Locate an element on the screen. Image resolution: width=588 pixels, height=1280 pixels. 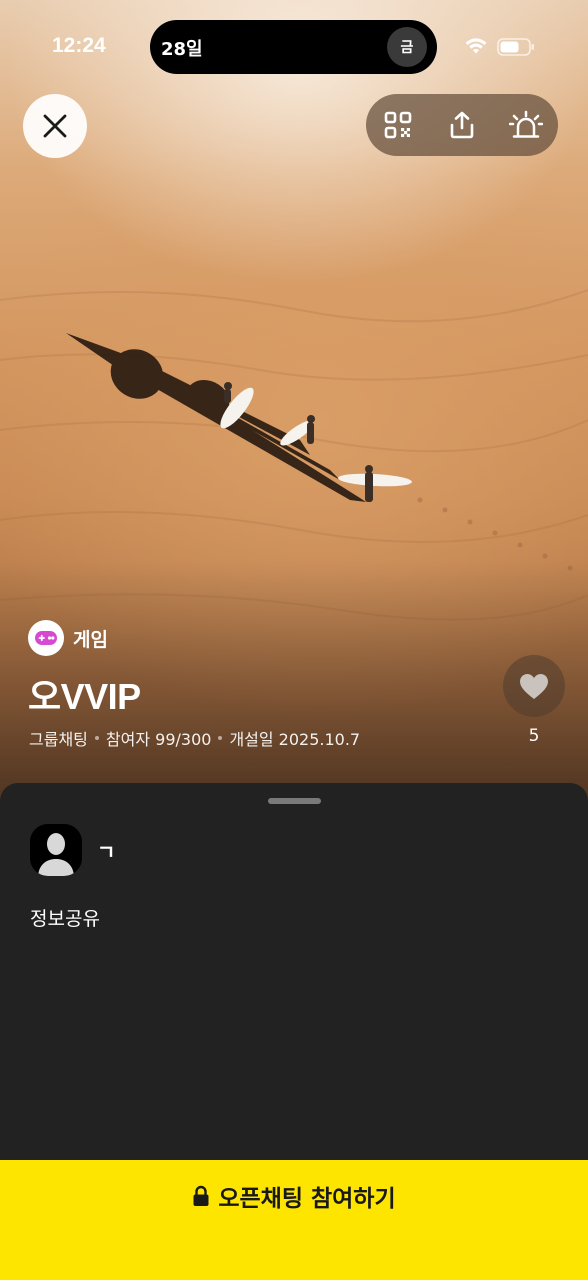
room-meta: 그룹채팅 참여자 99/300 개설일 2025.10.7 is located at coordinates (194, 738).